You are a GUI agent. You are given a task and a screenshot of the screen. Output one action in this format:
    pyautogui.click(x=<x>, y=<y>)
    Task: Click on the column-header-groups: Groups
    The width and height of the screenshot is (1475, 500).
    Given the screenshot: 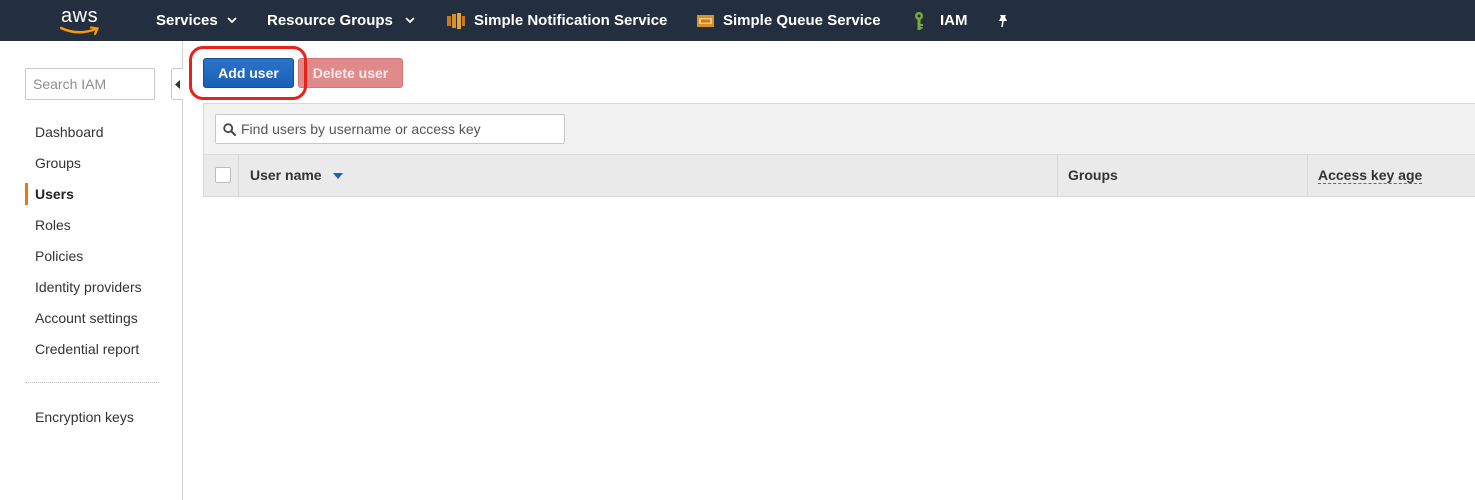 What is the action you would take?
    pyautogui.click(x=1093, y=175)
    